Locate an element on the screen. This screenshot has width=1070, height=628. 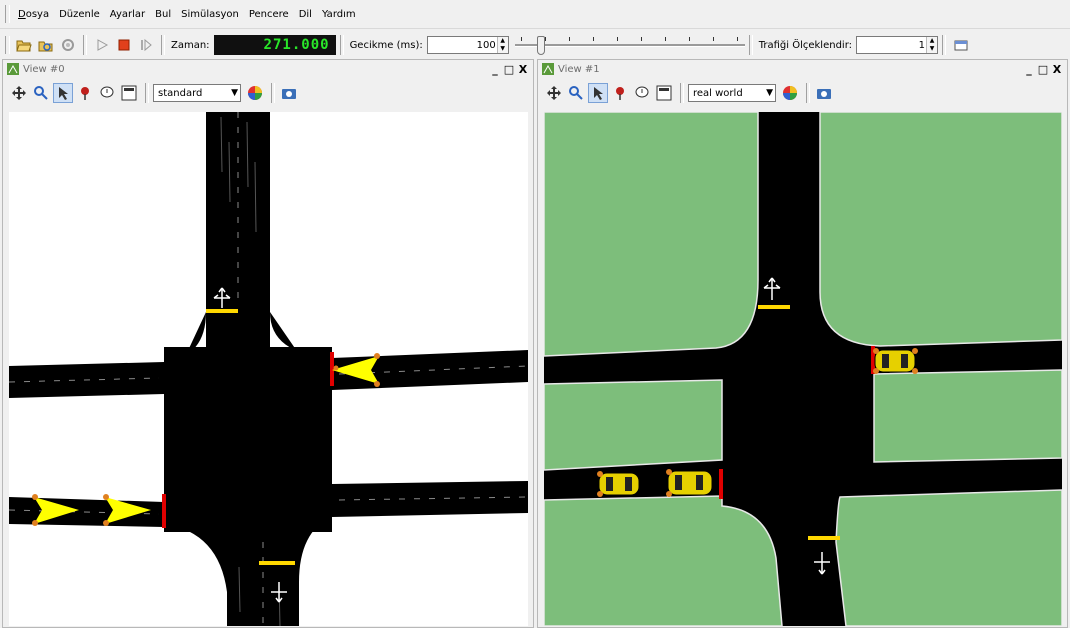
color-scheme-value: real world is located at coordinates (718, 93).